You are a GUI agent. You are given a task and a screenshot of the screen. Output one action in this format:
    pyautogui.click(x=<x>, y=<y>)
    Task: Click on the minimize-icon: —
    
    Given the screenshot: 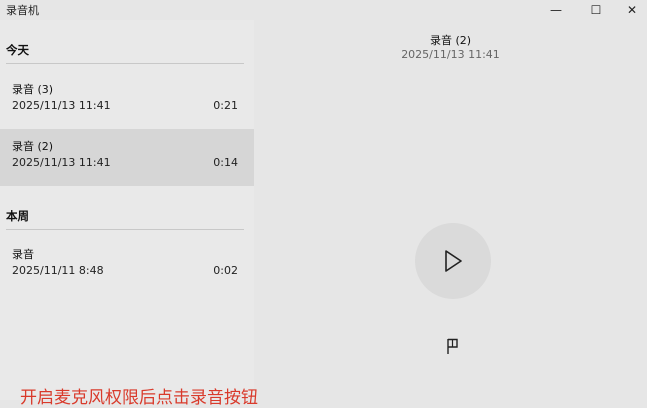 What is the action you would take?
    pyautogui.click(x=556, y=10)
    